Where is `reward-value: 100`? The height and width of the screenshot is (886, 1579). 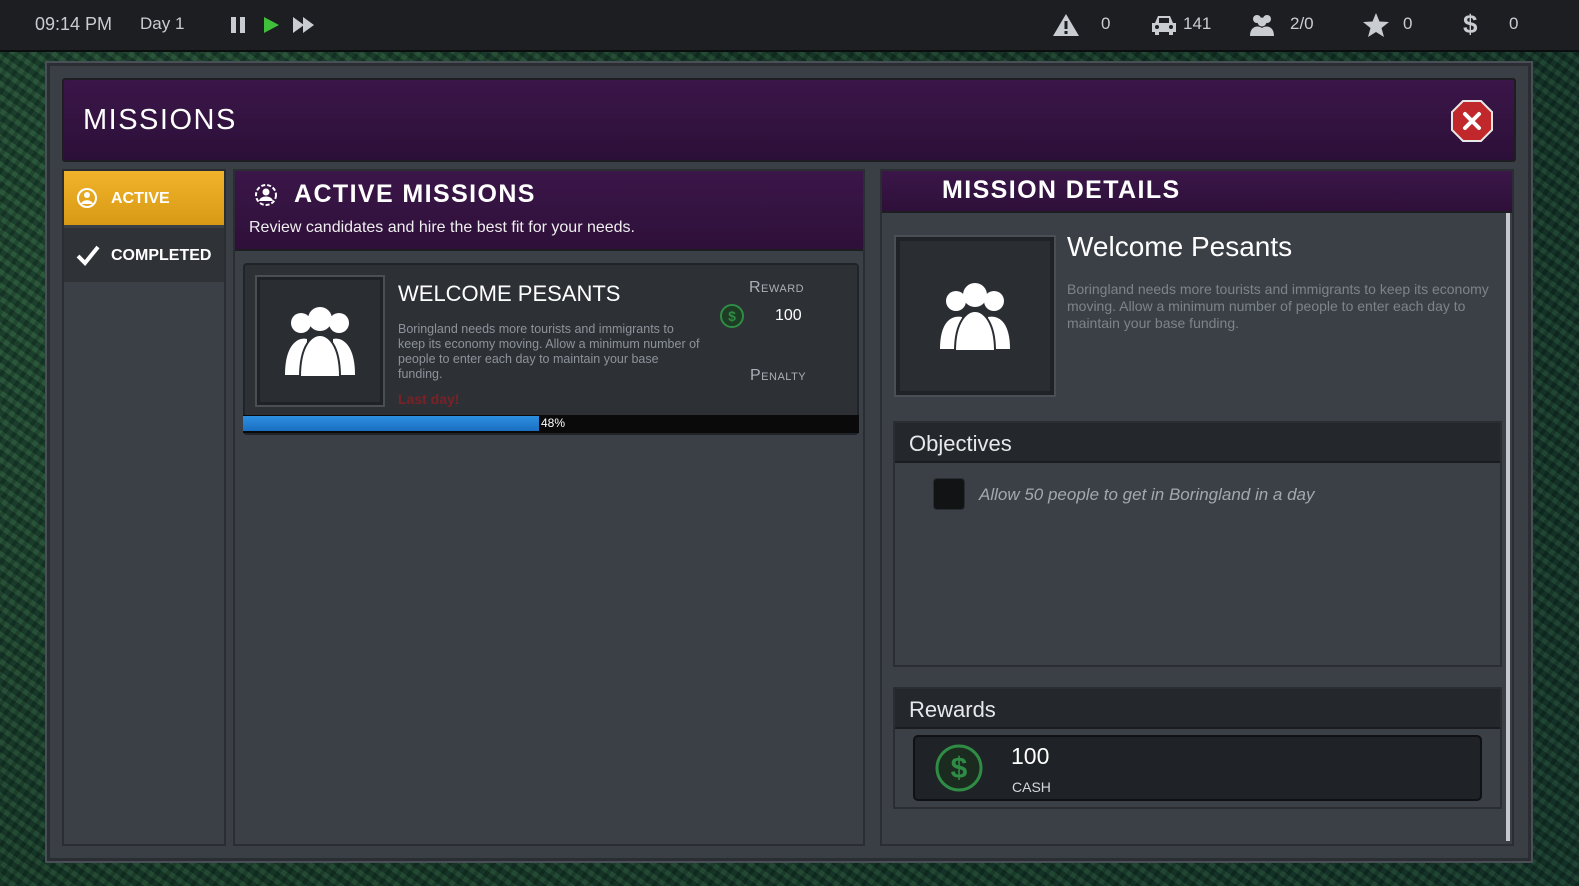
reward-value: 100 is located at coordinates (788, 315).